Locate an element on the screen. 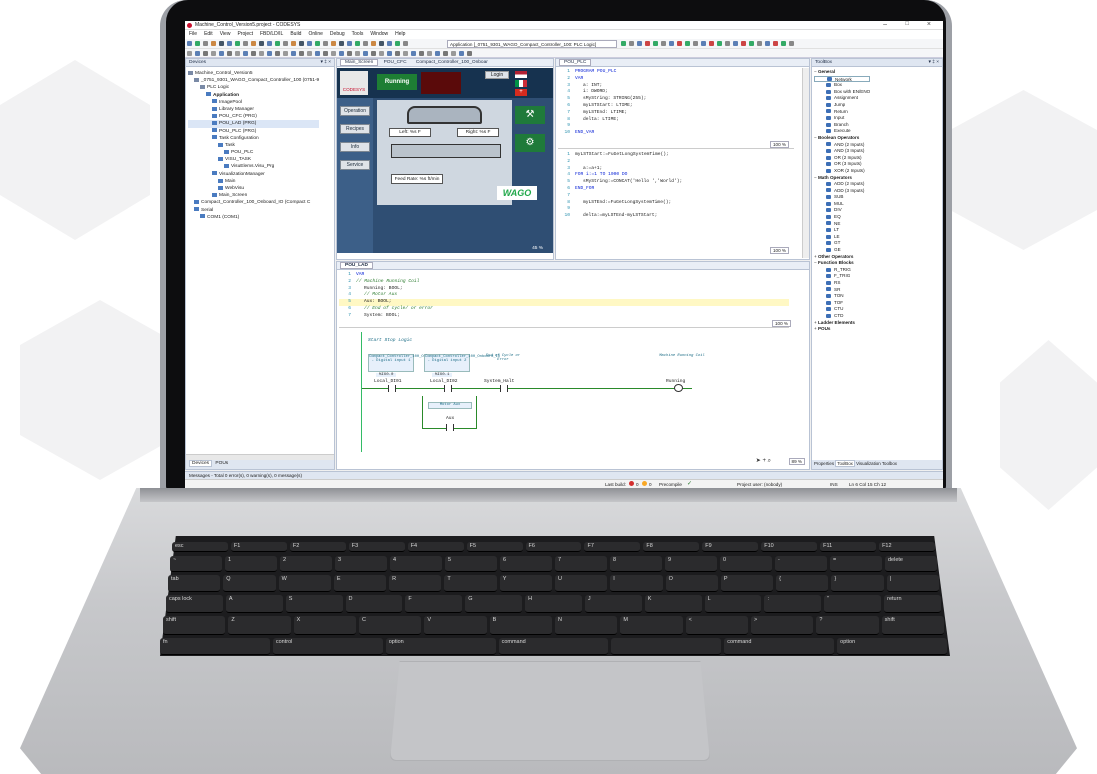 This screenshot has height=774, width=1097. coil-symbol is located at coordinates (678, 388).